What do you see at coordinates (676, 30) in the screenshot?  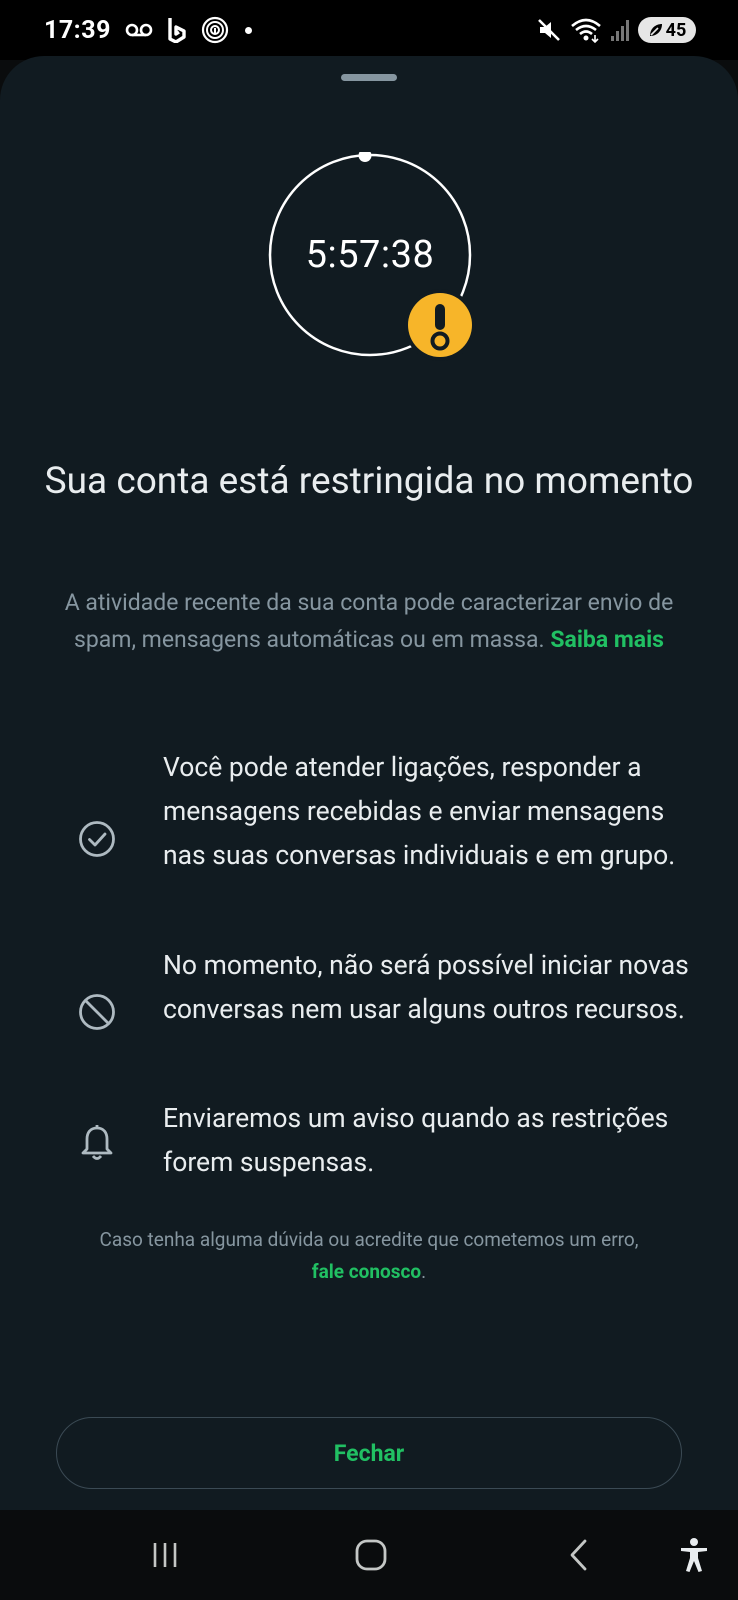 I see `battery-level: 45` at bounding box center [676, 30].